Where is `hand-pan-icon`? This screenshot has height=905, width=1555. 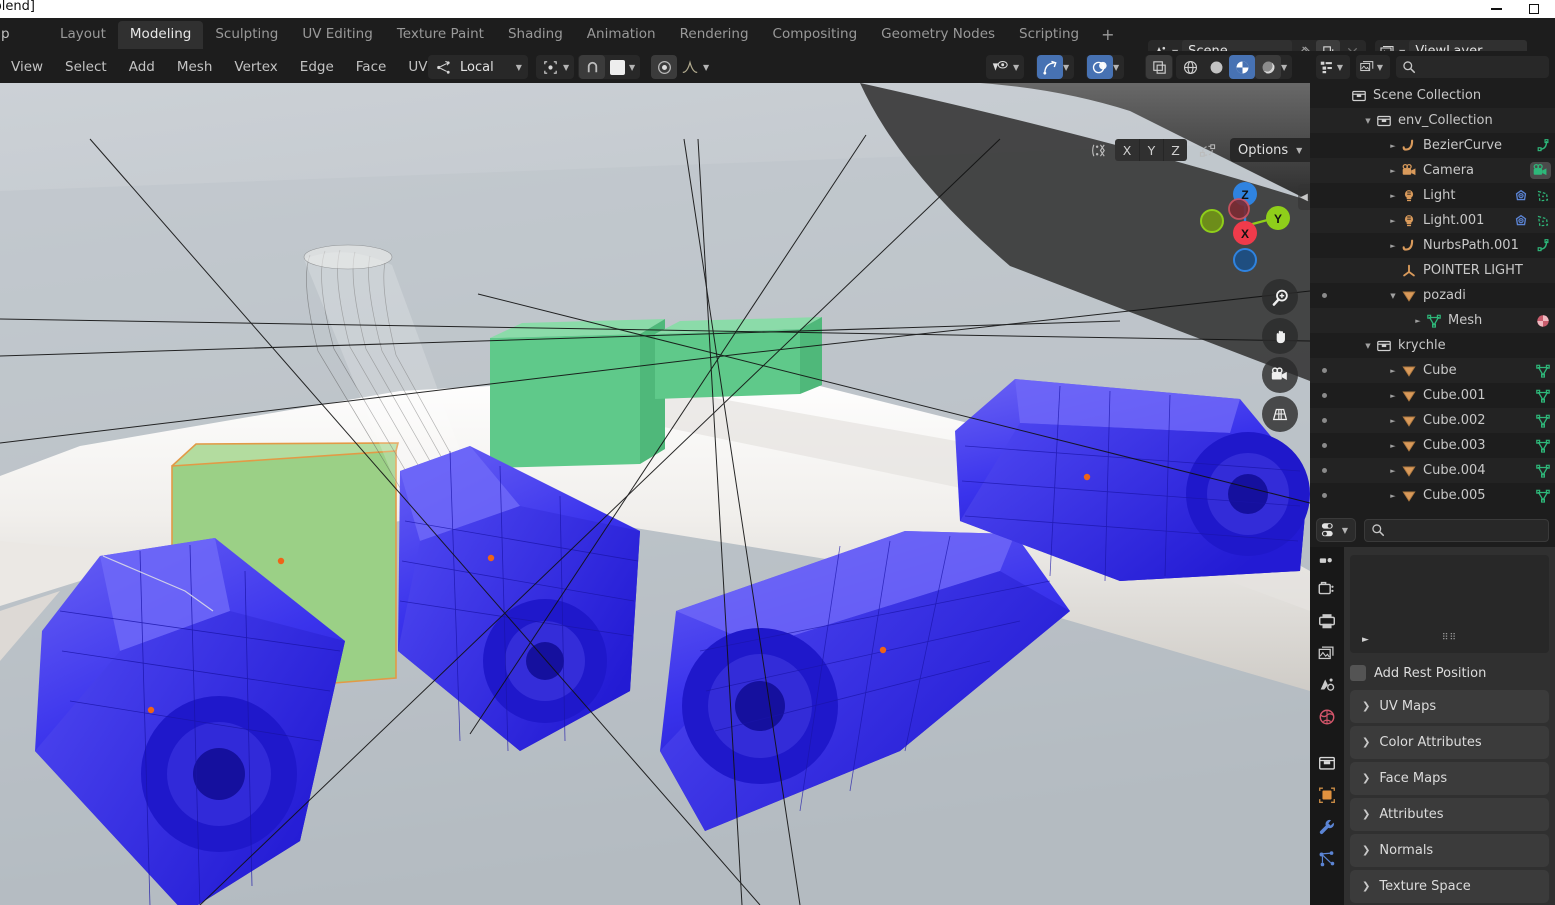
hand-pan-icon is located at coordinates (1280, 336).